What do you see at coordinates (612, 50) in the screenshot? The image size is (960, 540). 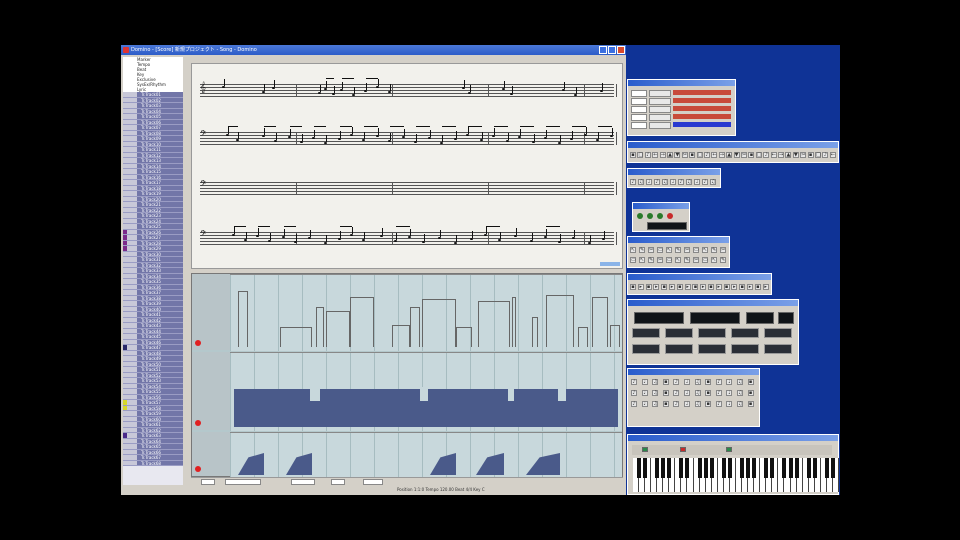 I see `maximize-icon` at bounding box center [612, 50].